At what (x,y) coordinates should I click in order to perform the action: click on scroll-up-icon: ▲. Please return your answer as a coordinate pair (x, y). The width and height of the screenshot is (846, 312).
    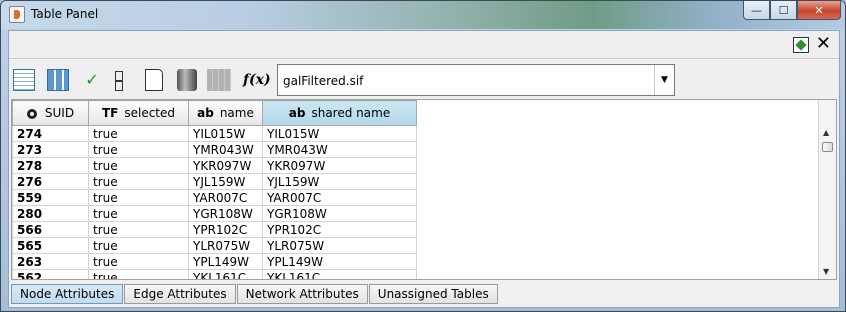
    Looking at the image, I should click on (826, 132).